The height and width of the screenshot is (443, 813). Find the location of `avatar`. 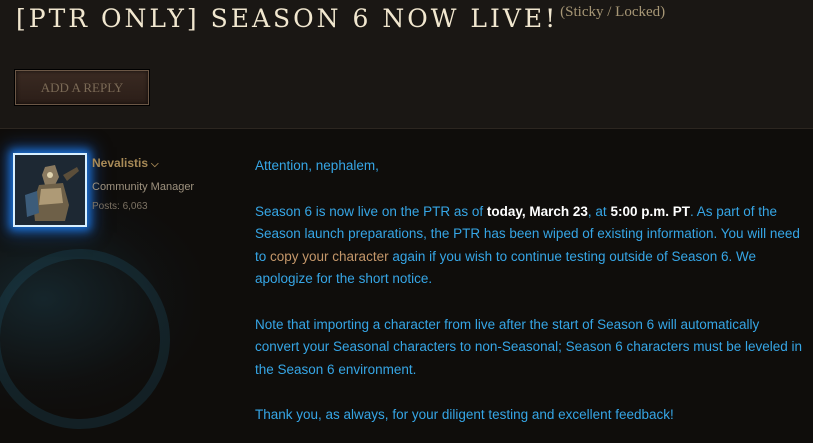

avatar is located at coordinates (50, 190).